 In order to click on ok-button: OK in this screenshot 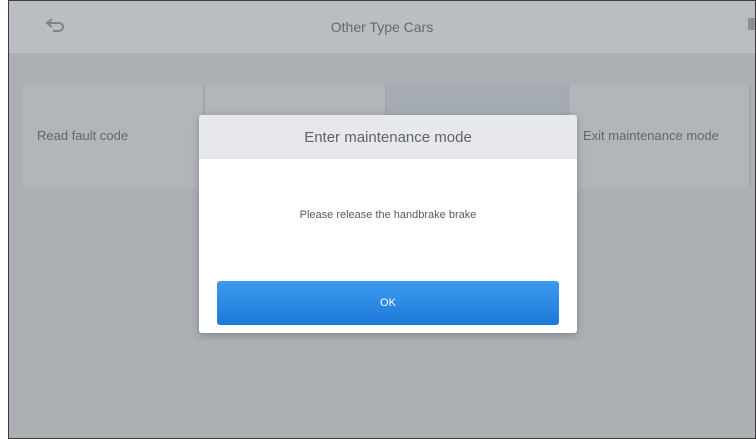, I will do `click(388, 303)`.